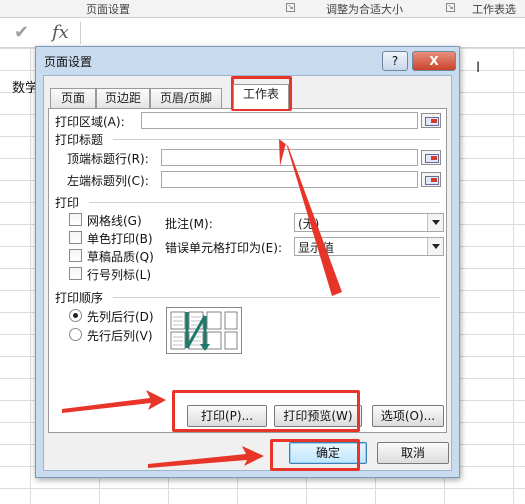 Image resolution: width=525 pixels, height=504 pixels. I want to click on down-then-over-radio, so click(75, 315).